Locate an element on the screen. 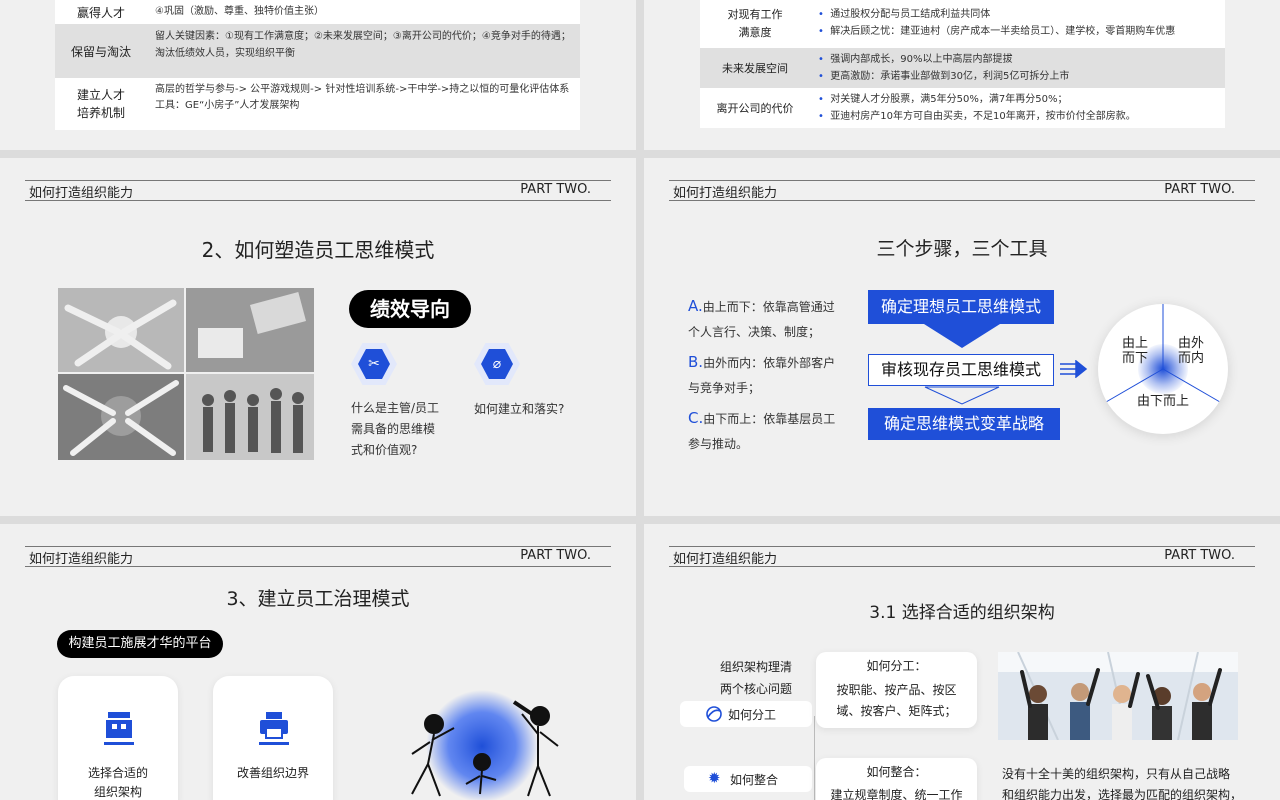  list-item: • 亚迪村房产10年方可自由买卖，不足10年离开，按市价付全部房款。 is located at coordinates (977, 116).